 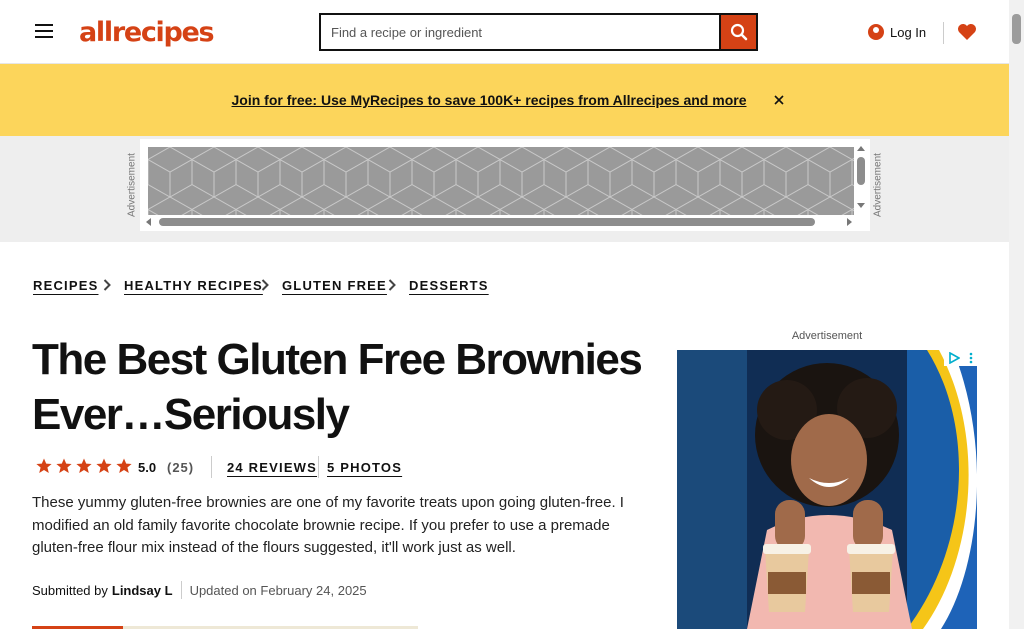 I want to click on header-divider, so click(x=943, y=33).